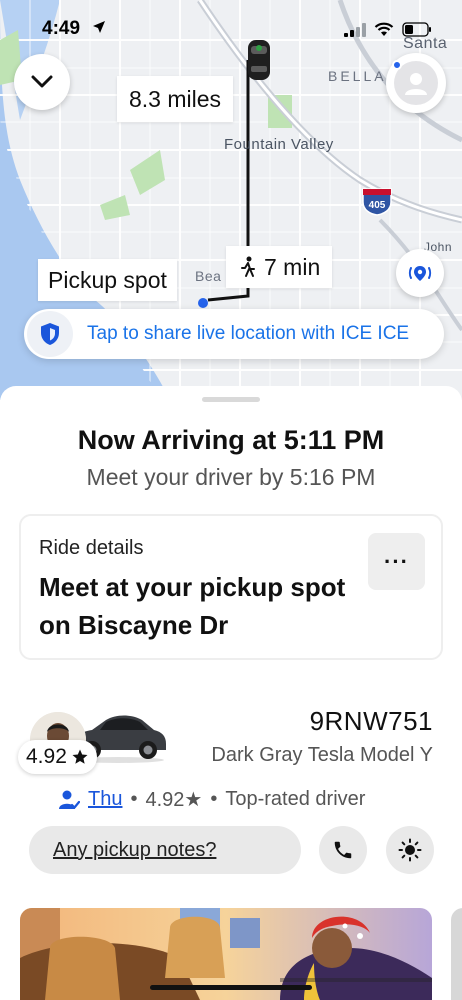 The width and height of the screenshot is (462, 1000). I want to click on more-icon: ···, so click(396, 561).